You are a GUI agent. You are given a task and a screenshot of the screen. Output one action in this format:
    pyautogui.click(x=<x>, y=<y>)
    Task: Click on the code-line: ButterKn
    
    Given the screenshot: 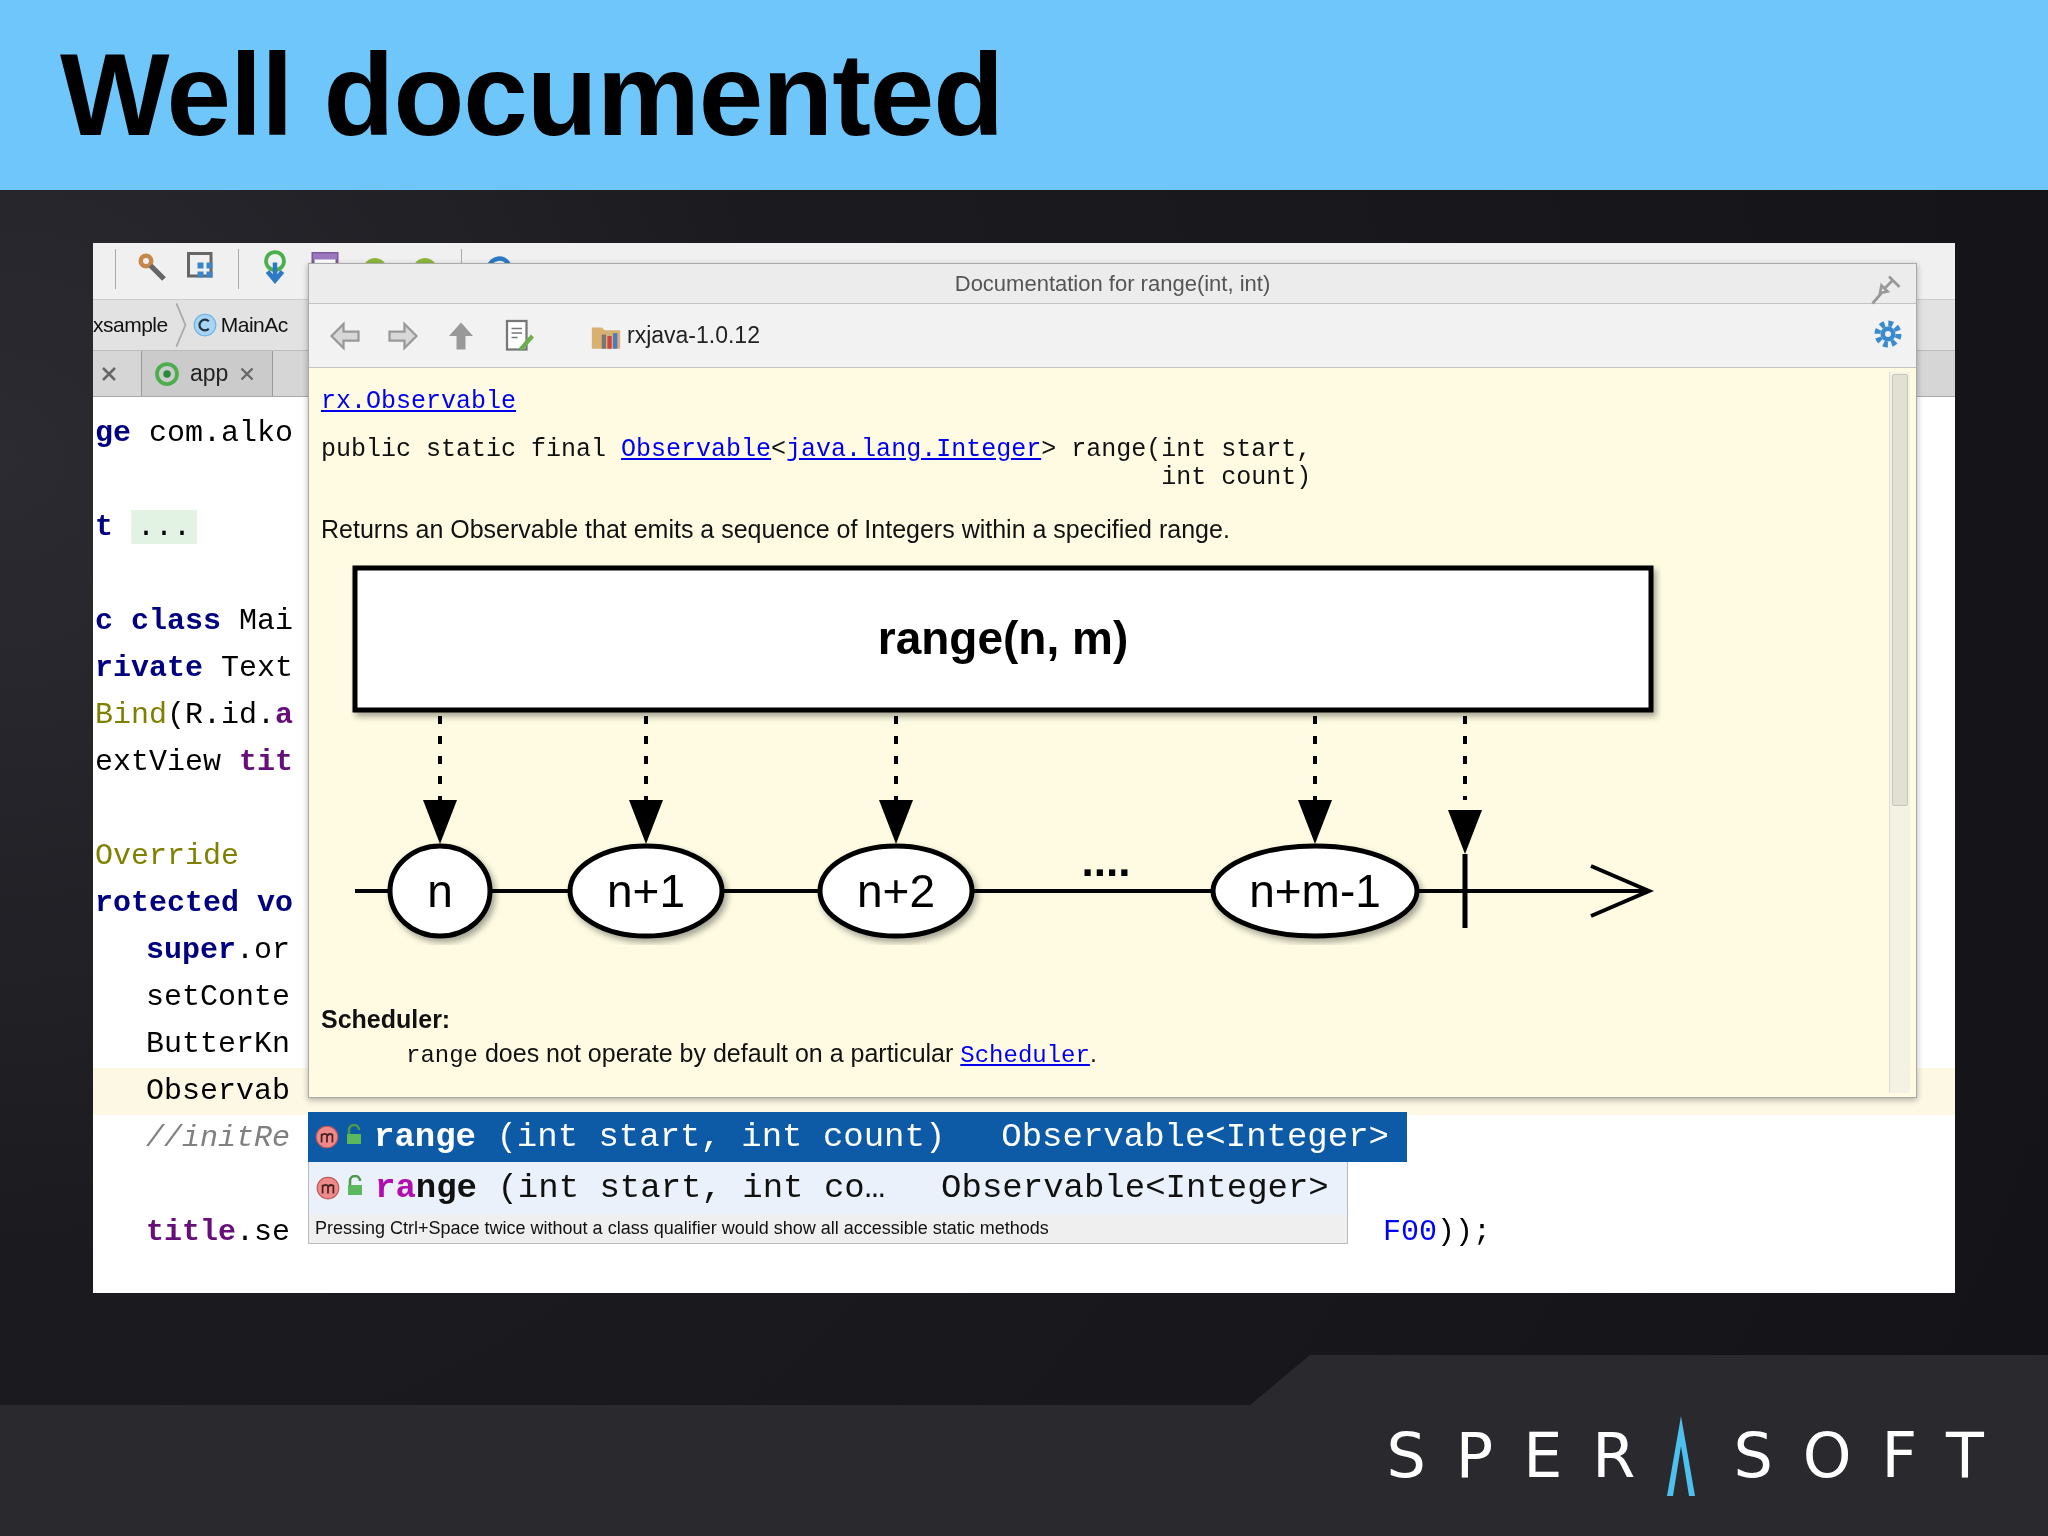 What is the action you would take?
    pyautogui.click(x=218, y=1044)
    